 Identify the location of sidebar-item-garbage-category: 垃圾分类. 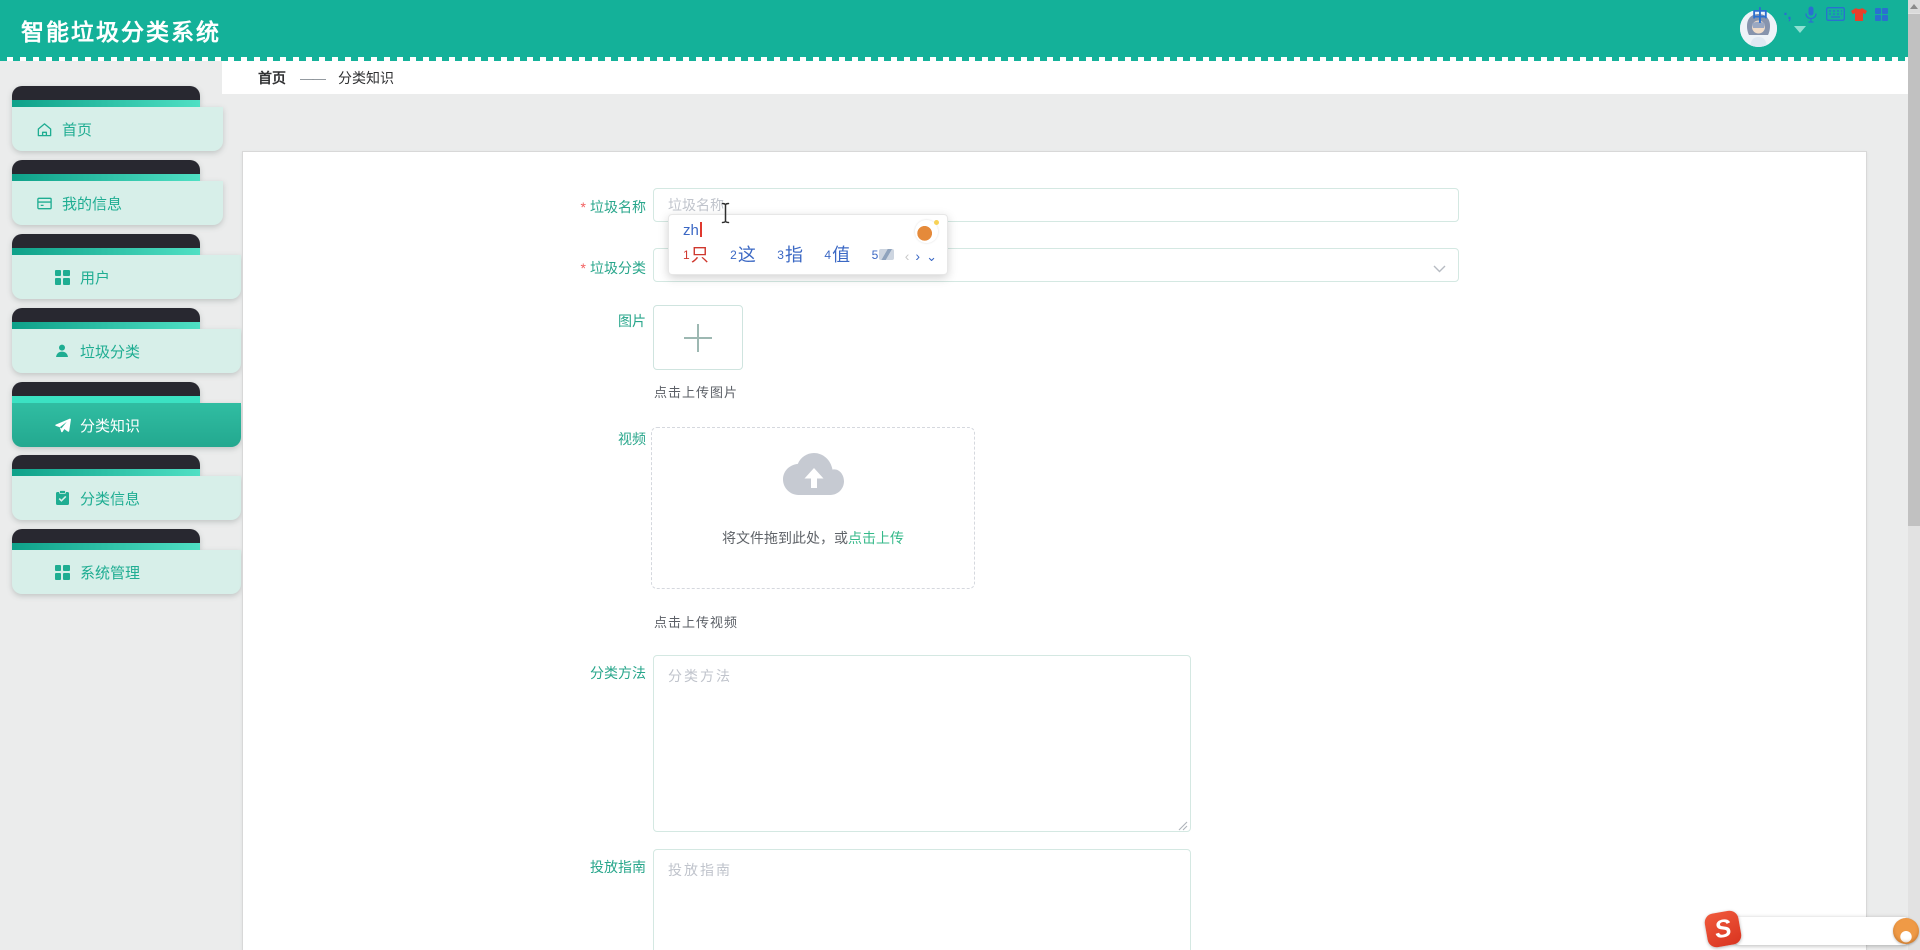
(126, 340).